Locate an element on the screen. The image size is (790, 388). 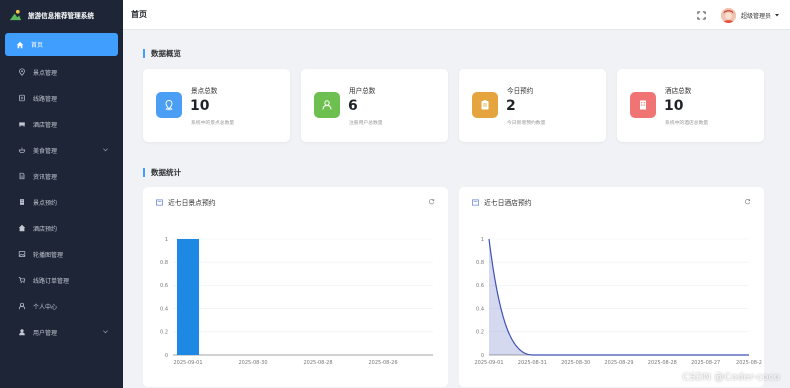
app-logo-icon is located at coordinates (15, 14).